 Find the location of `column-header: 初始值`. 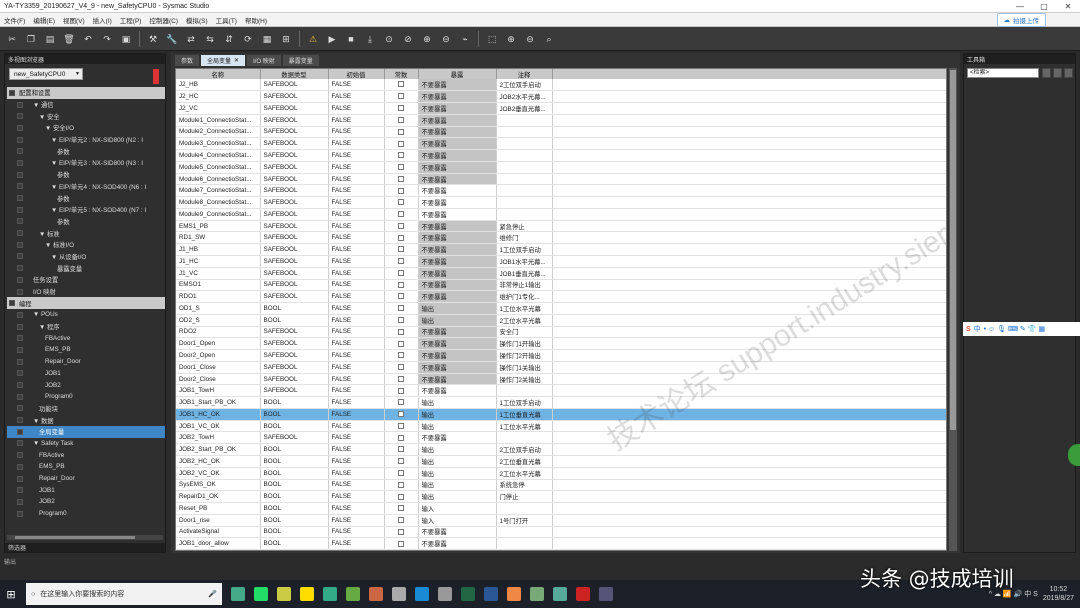

column-header: 初始值 is located at coordinates (356, 74).